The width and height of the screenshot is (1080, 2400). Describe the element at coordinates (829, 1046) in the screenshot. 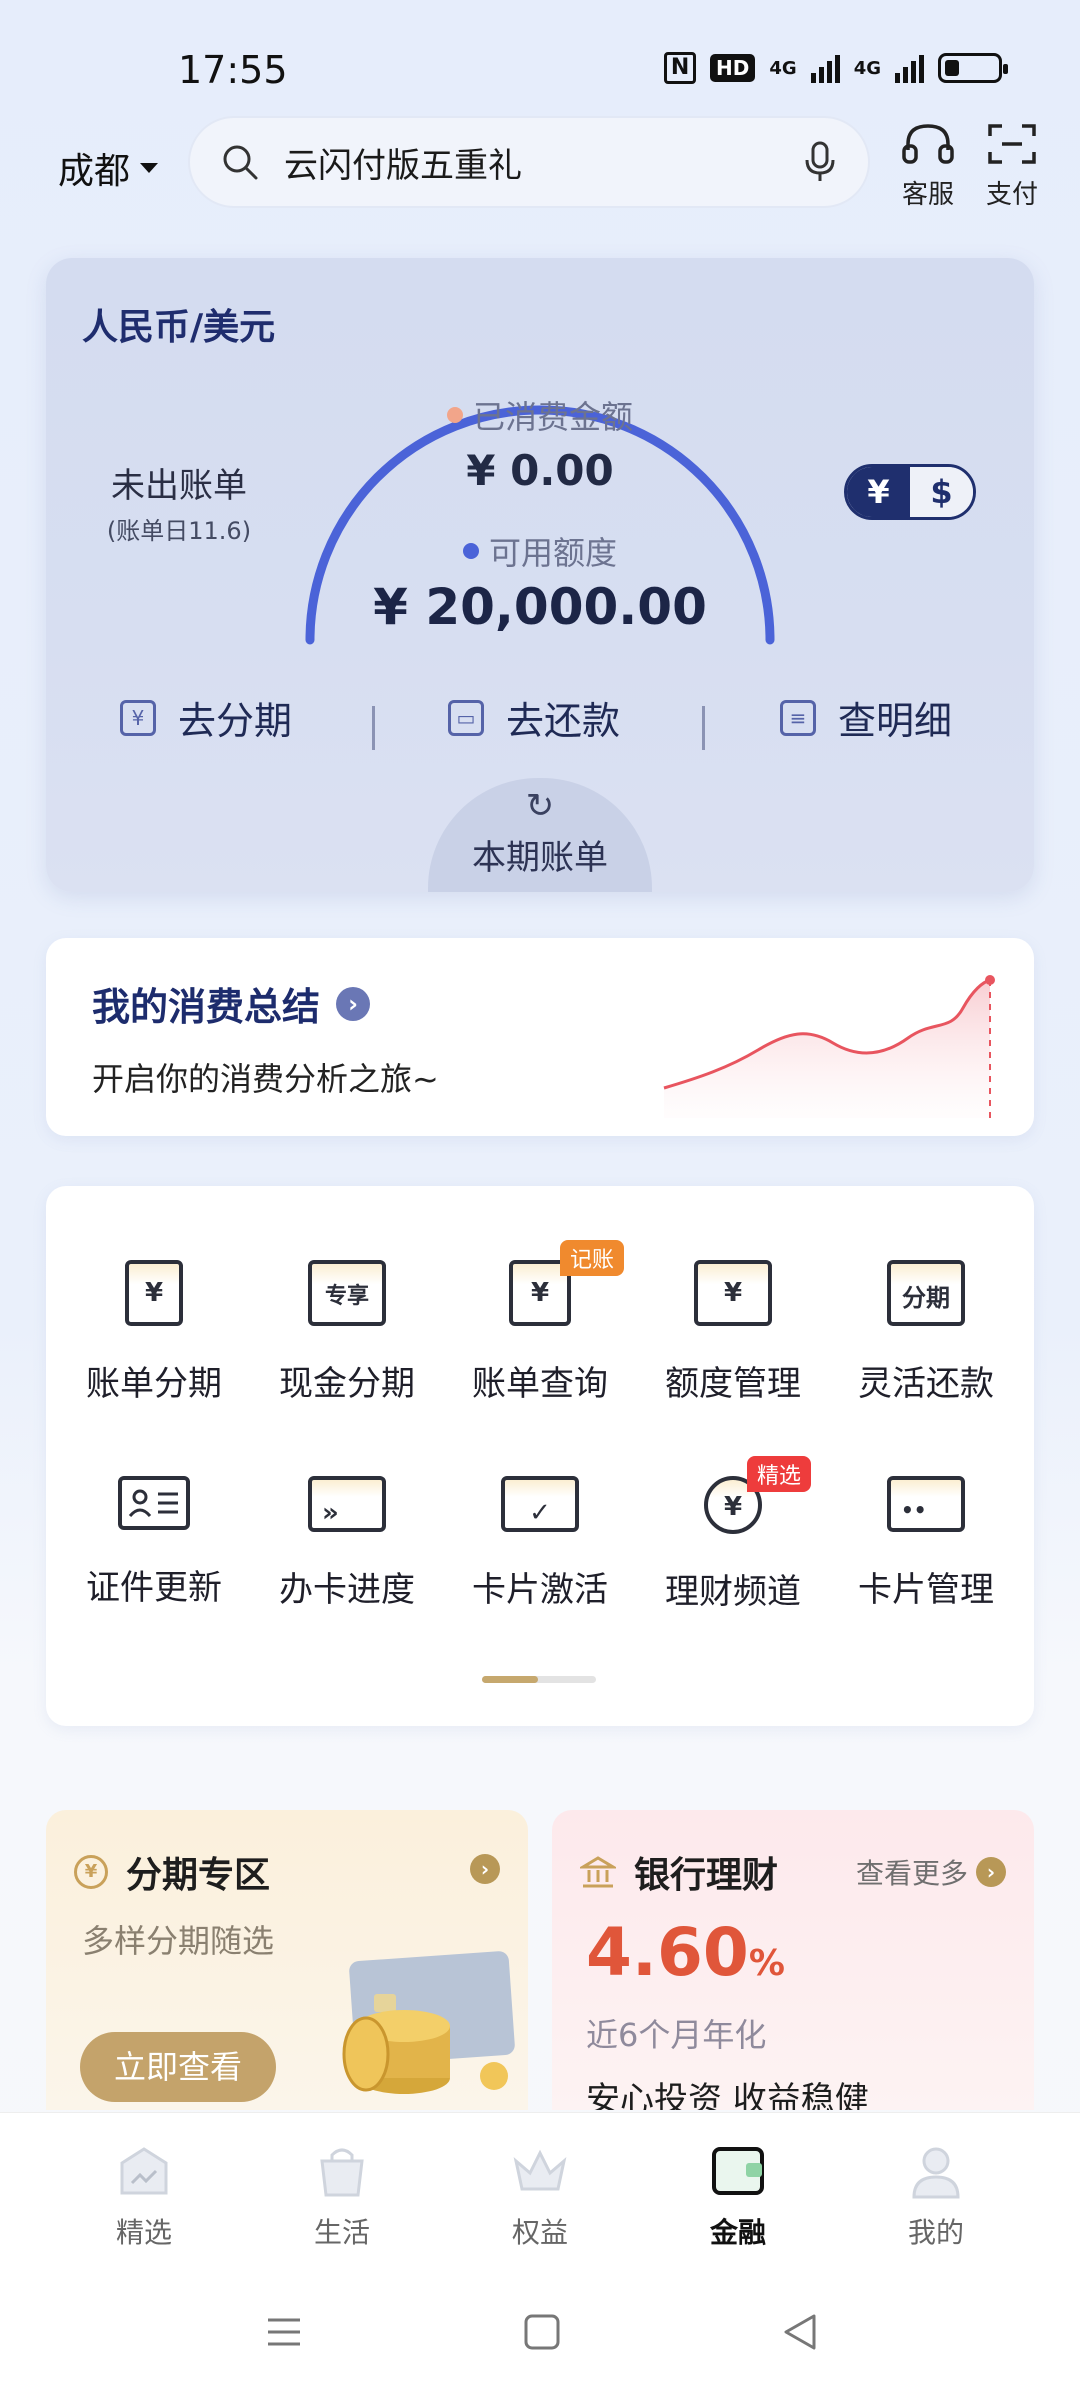

I see `spending-trend-graphic` at that location.